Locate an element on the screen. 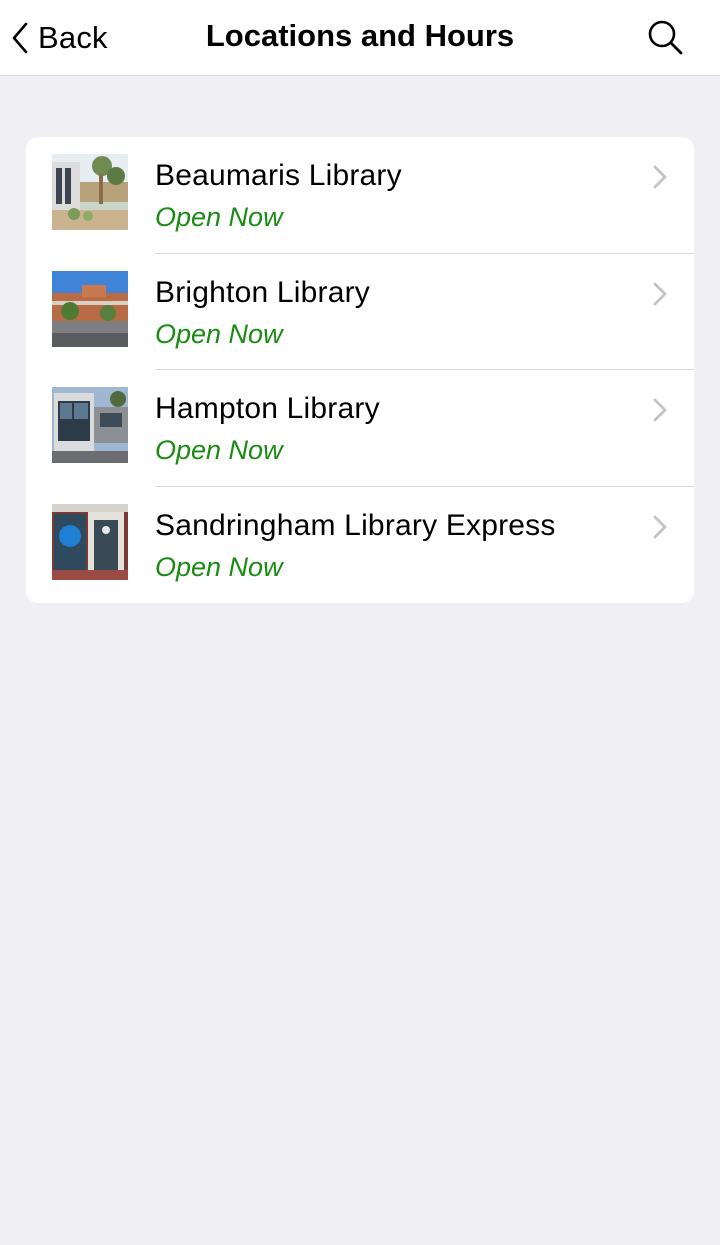 This screenshot has width=720, height=1245. page-title: Locations and Hours is located at coordinates (360, 35).